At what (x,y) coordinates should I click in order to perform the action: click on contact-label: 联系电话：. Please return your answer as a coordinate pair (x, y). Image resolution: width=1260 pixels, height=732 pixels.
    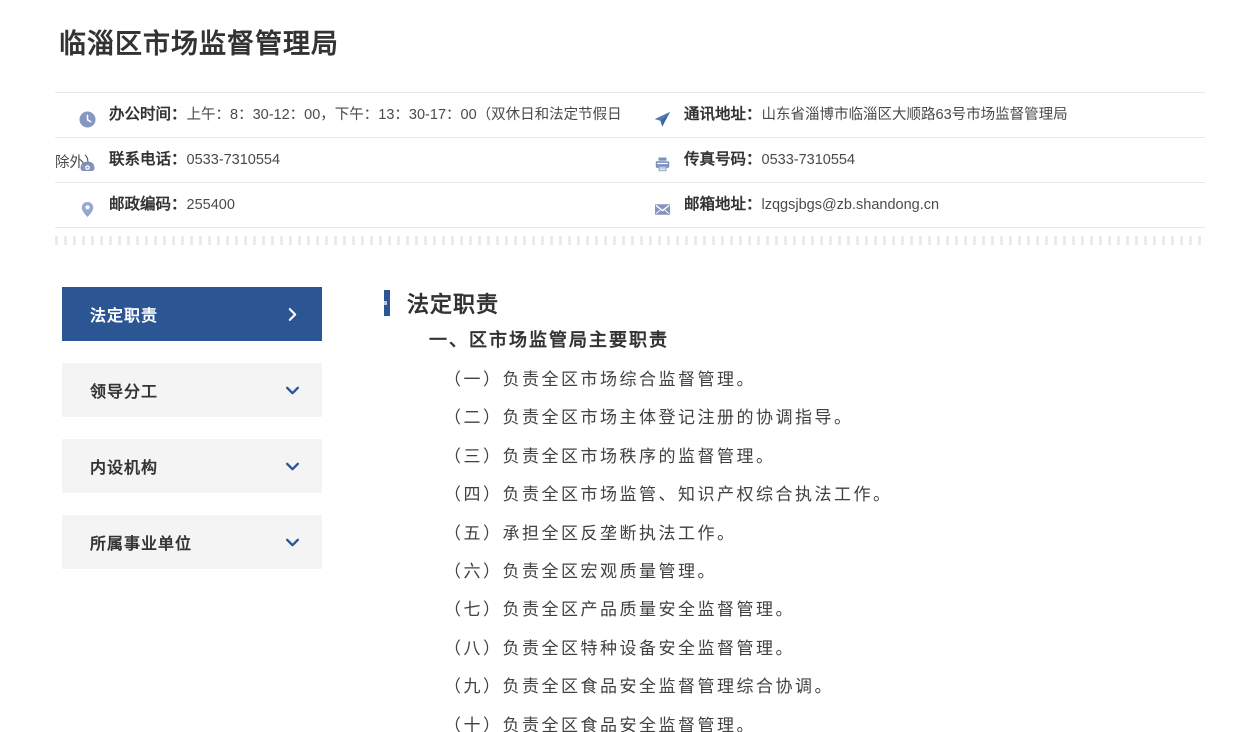
    Looking at the image, I should click on (148, 159).